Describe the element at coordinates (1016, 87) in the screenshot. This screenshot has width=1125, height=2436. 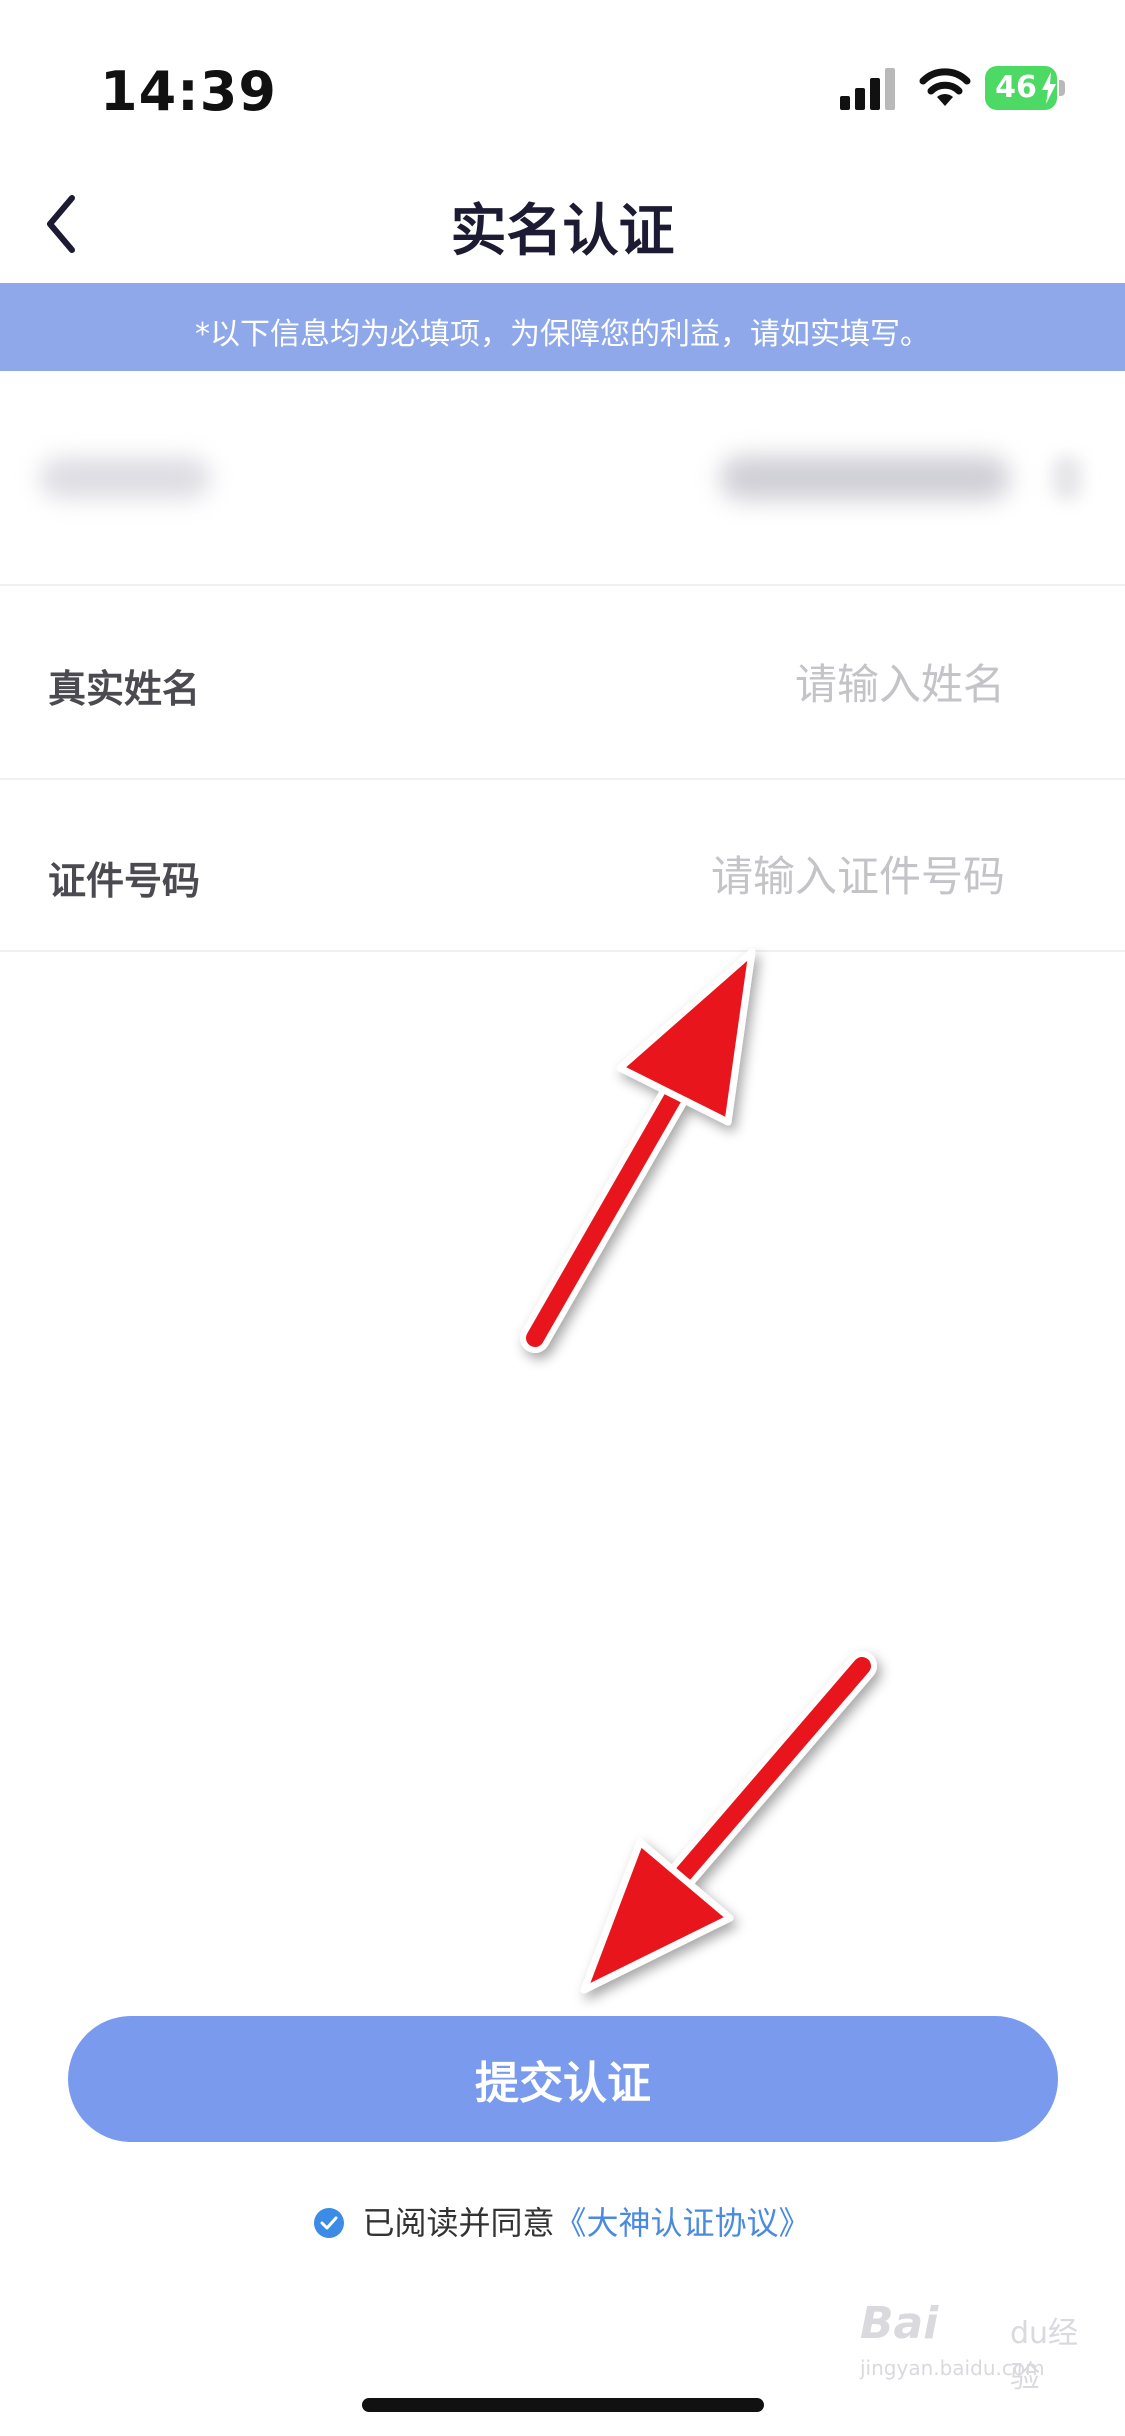
I see `battery-level: 46` at that location.